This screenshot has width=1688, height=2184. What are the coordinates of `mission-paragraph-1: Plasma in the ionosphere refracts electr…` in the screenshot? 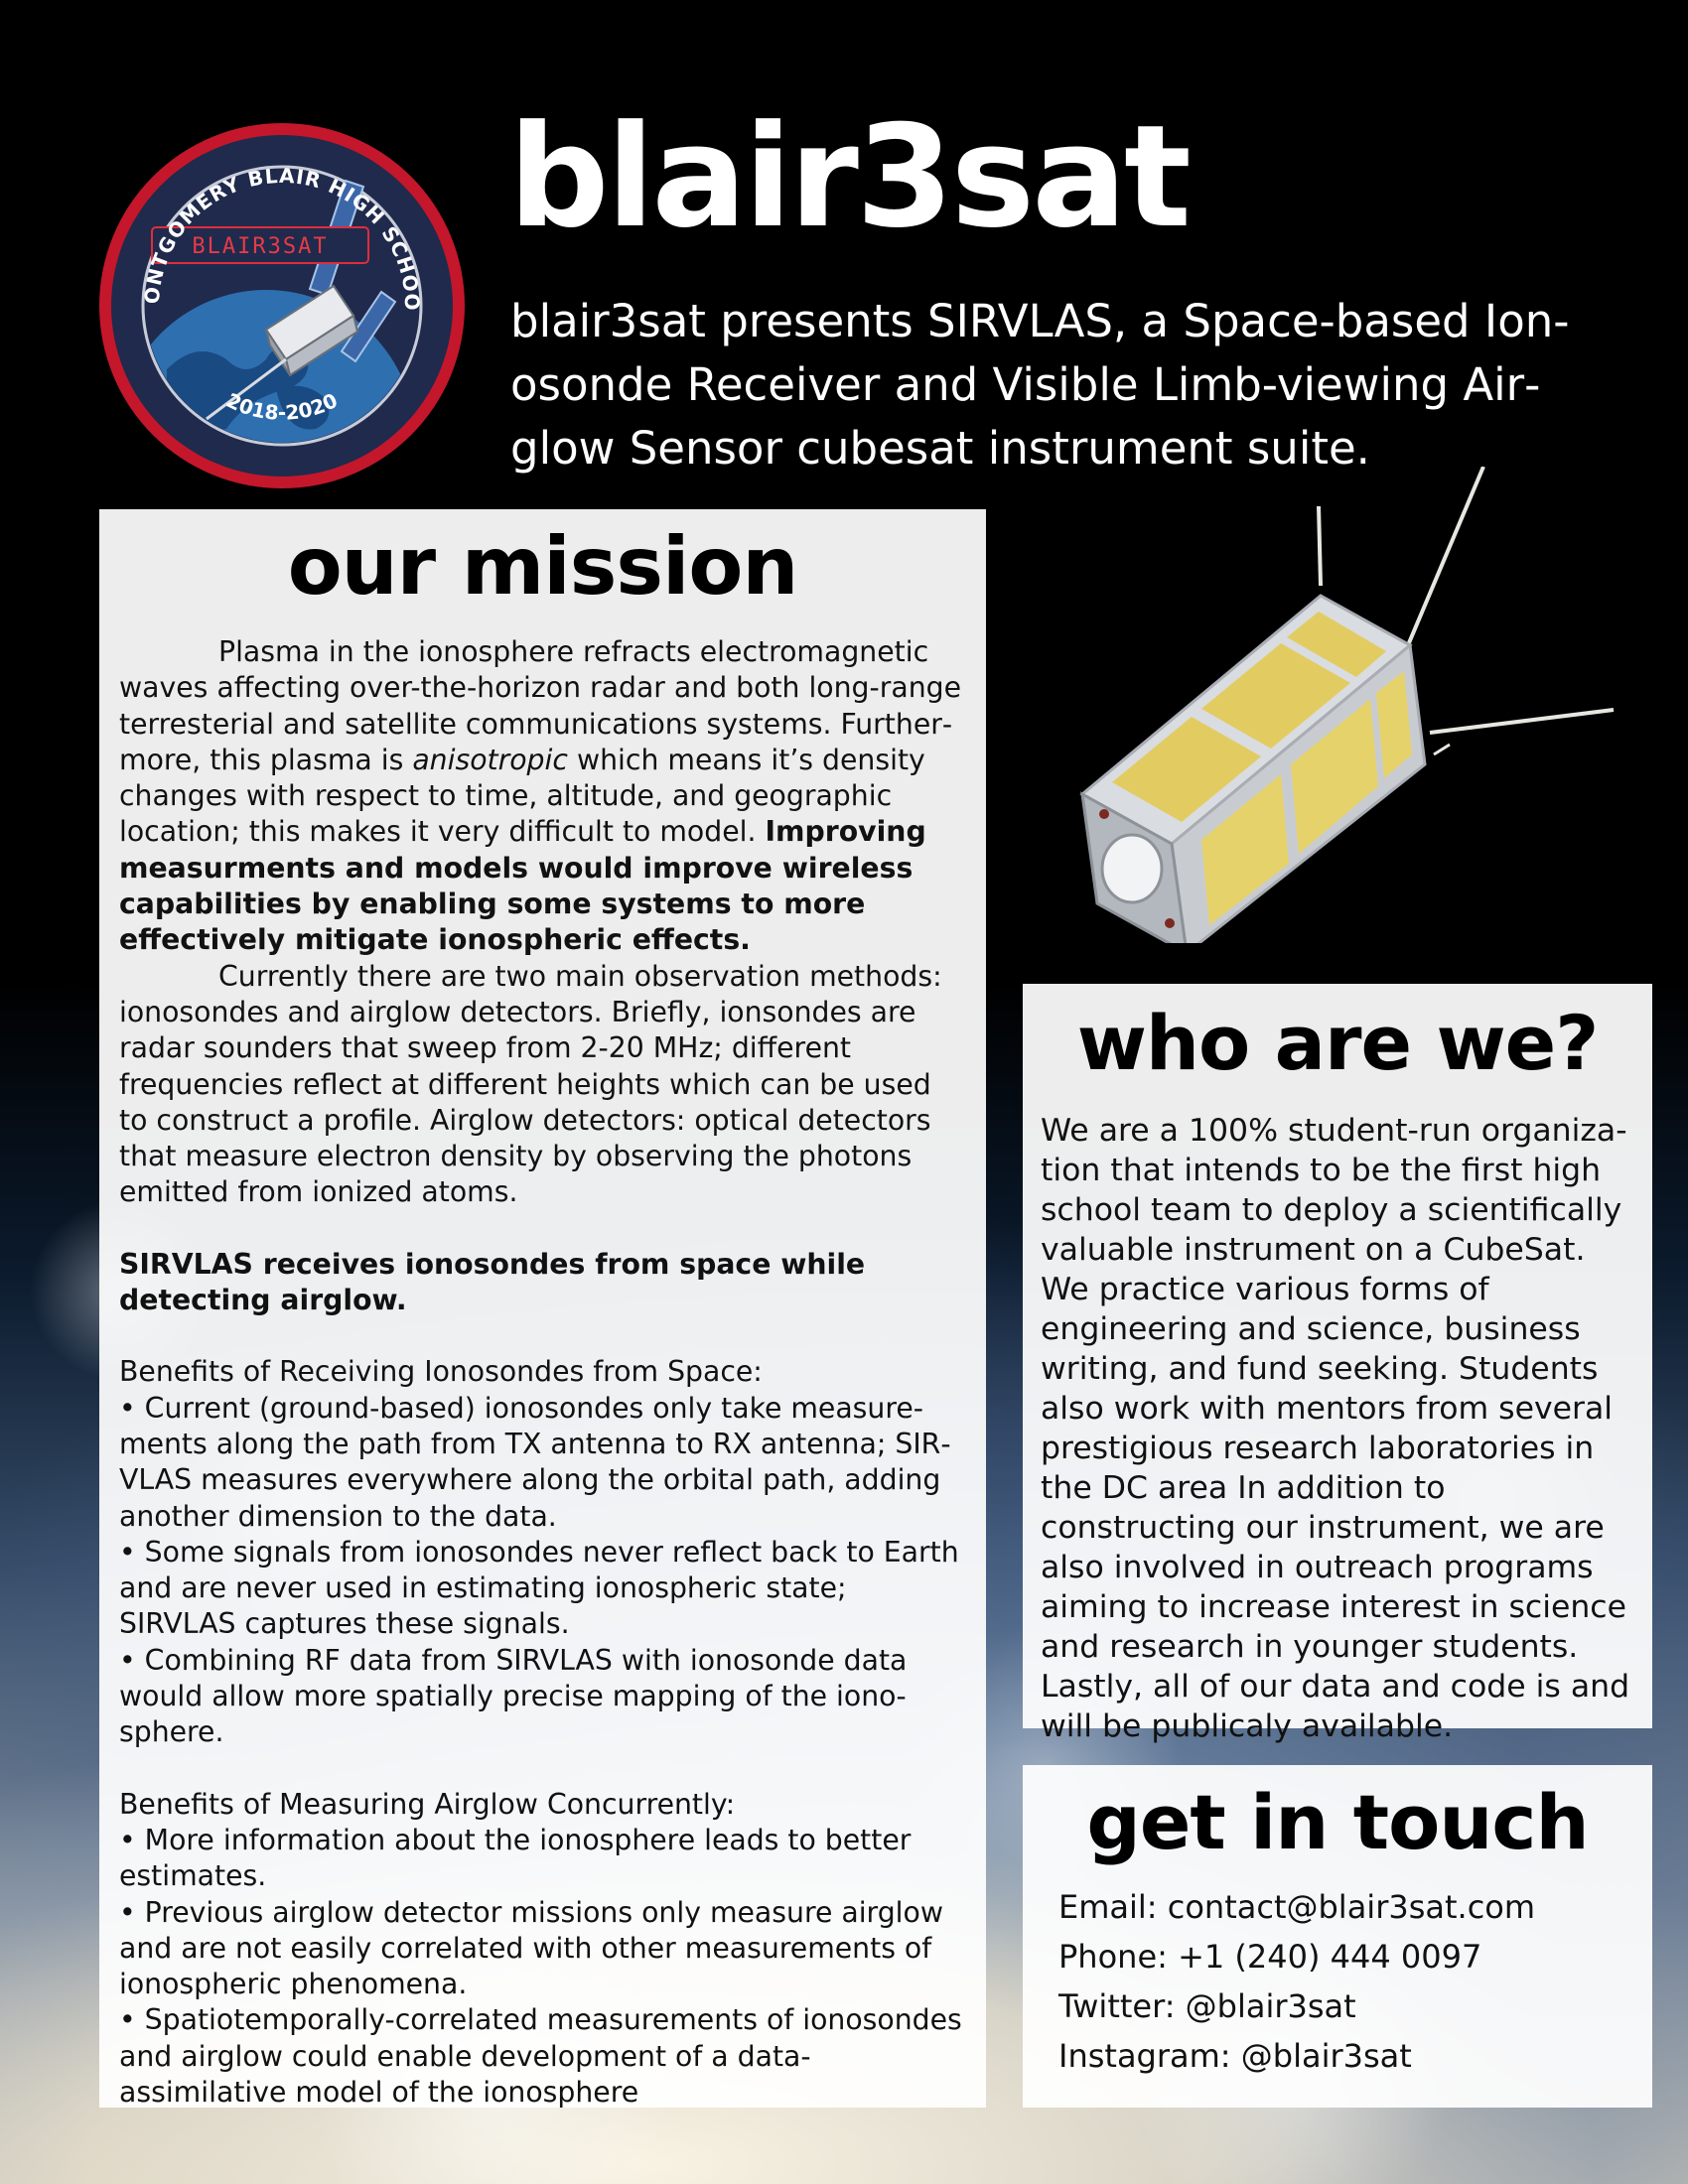 It's located at (540, 796).